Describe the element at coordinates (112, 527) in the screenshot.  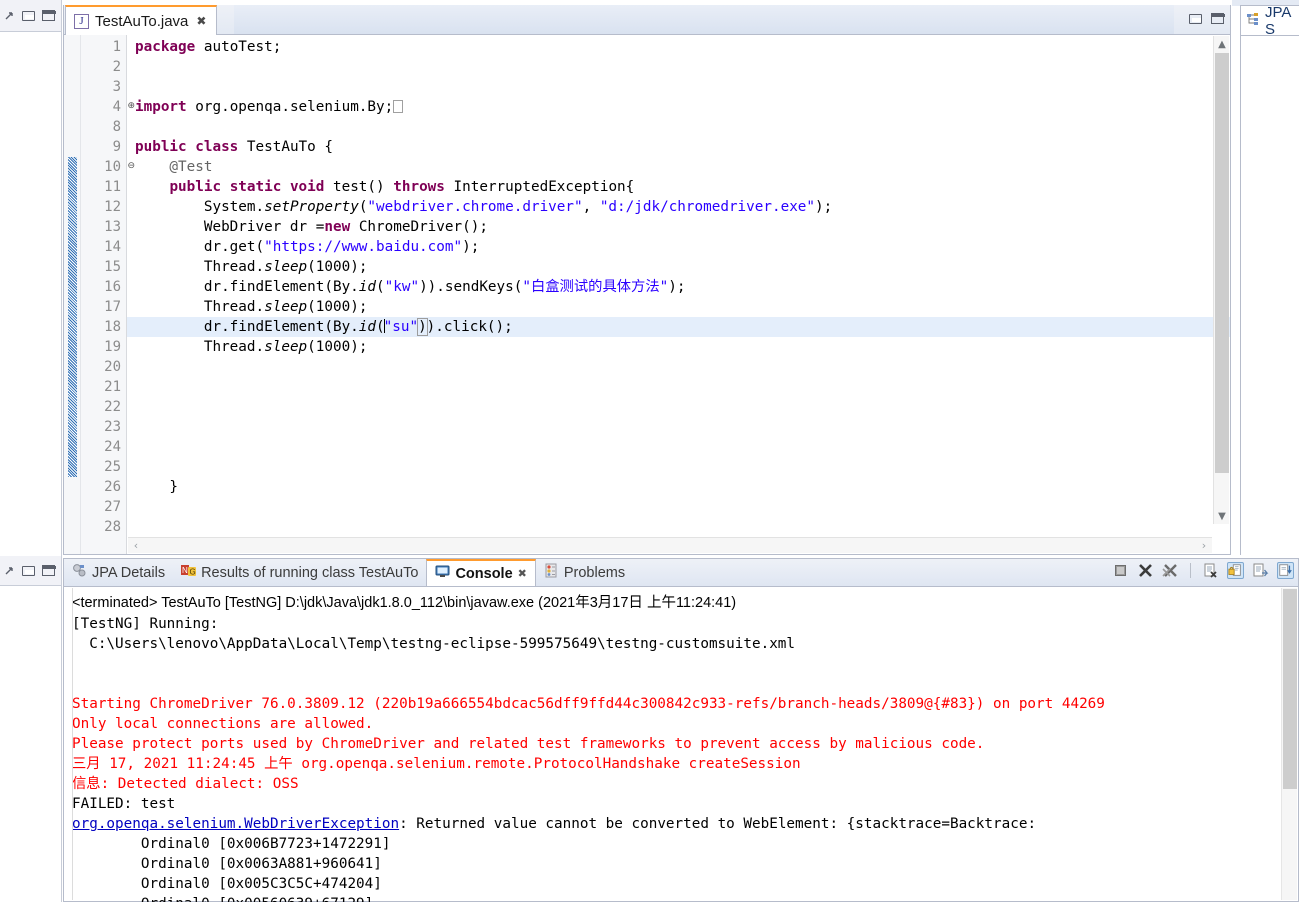
I see `line-number: 28` at that location.